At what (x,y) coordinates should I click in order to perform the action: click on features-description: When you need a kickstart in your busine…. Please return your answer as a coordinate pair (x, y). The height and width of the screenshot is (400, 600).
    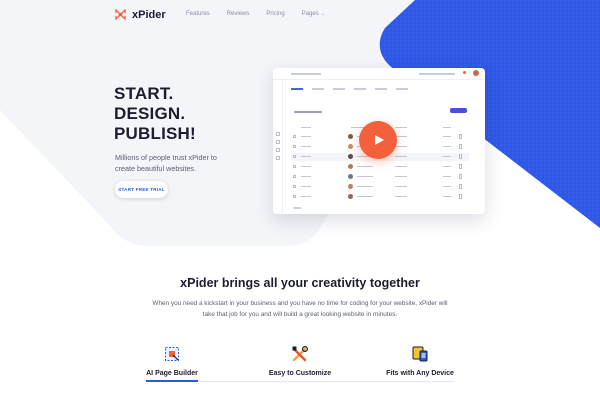
    Looking at the image, I should click on (300, 309).